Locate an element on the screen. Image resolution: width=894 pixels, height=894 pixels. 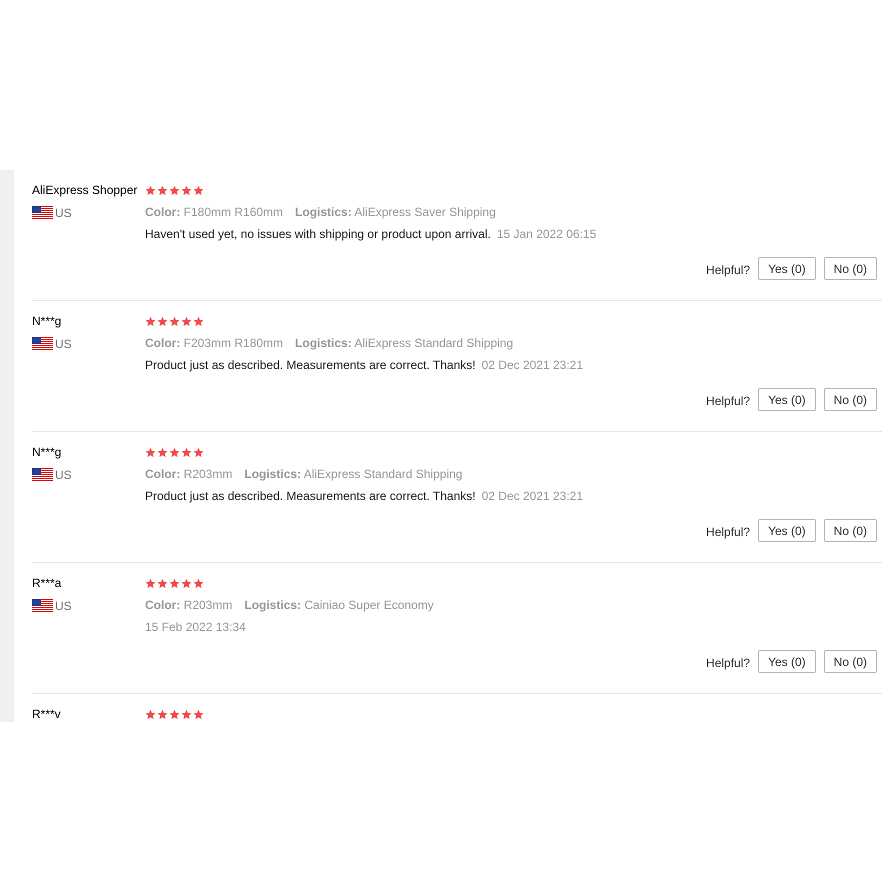
reviewer-name: R***a is located at coordinates (47, 583).